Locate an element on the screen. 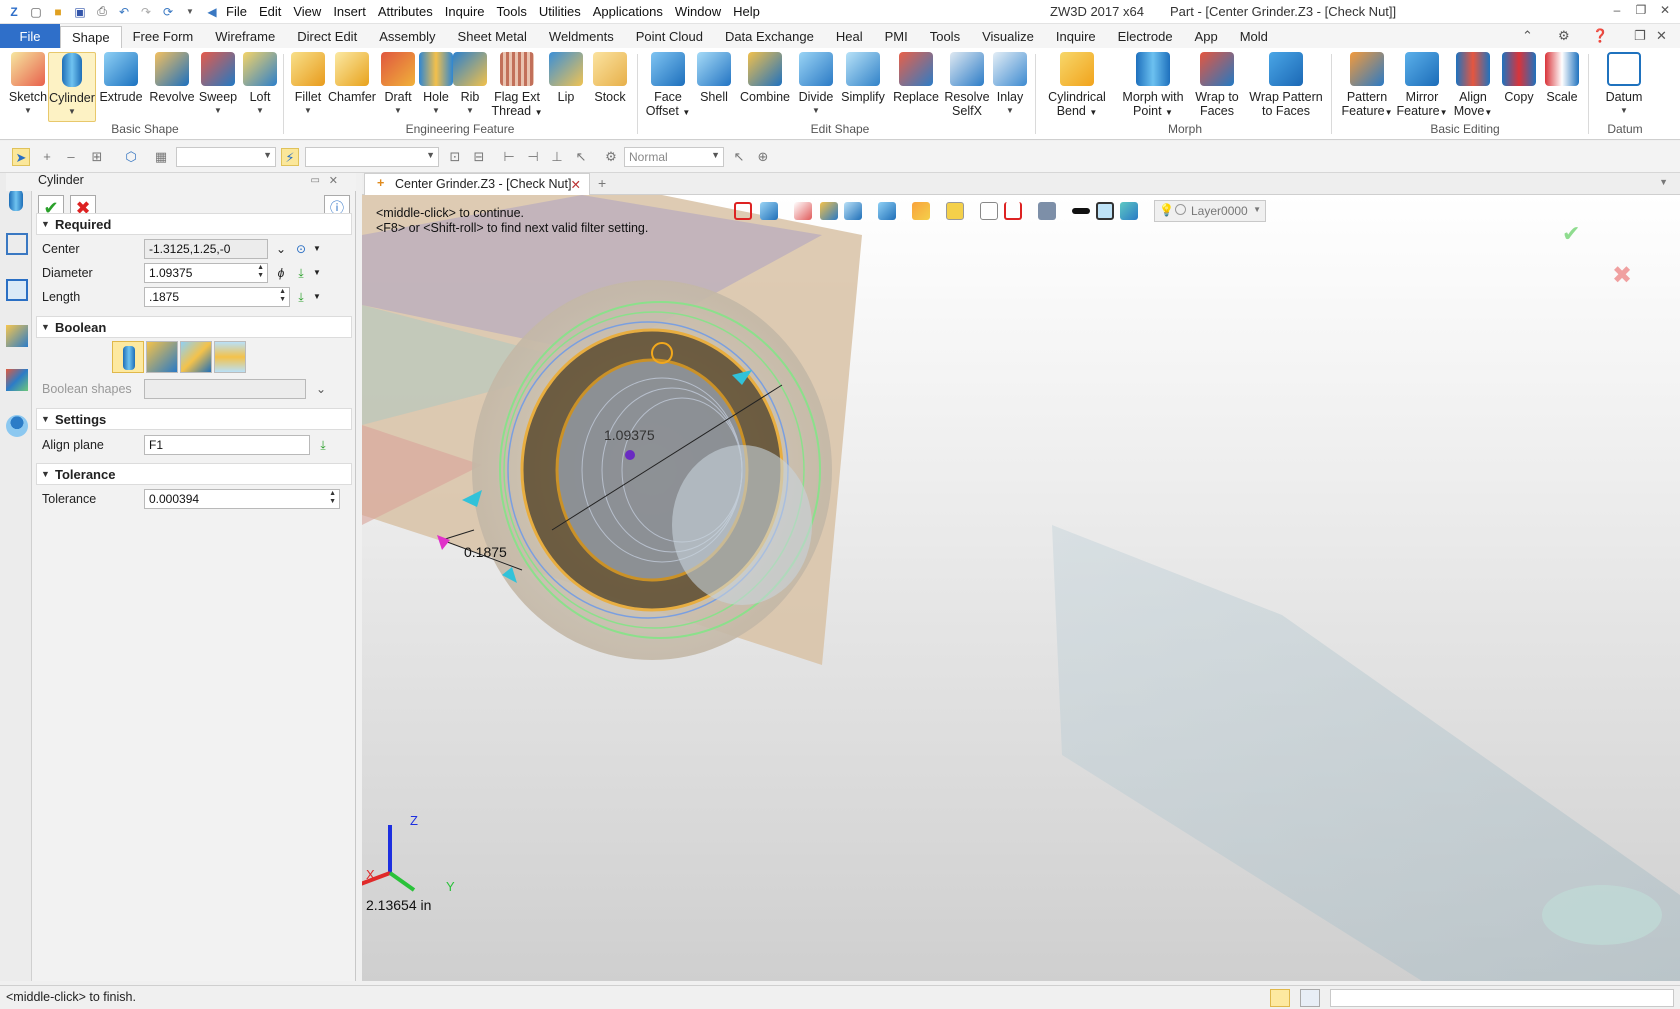 This screenshot has height=1009, width=1680. command-input is located at coordinates (1502, 998).